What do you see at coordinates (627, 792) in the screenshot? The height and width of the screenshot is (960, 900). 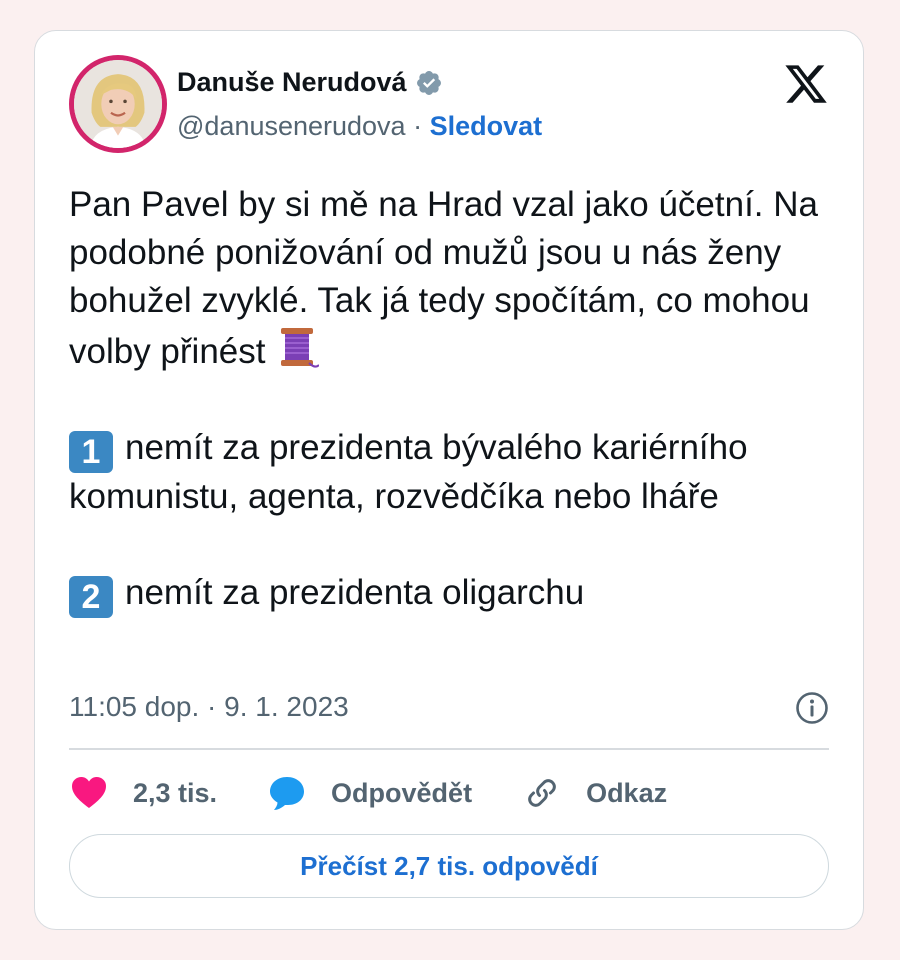 I see `link-label: Odkaz` at bounding box center [627, 792].